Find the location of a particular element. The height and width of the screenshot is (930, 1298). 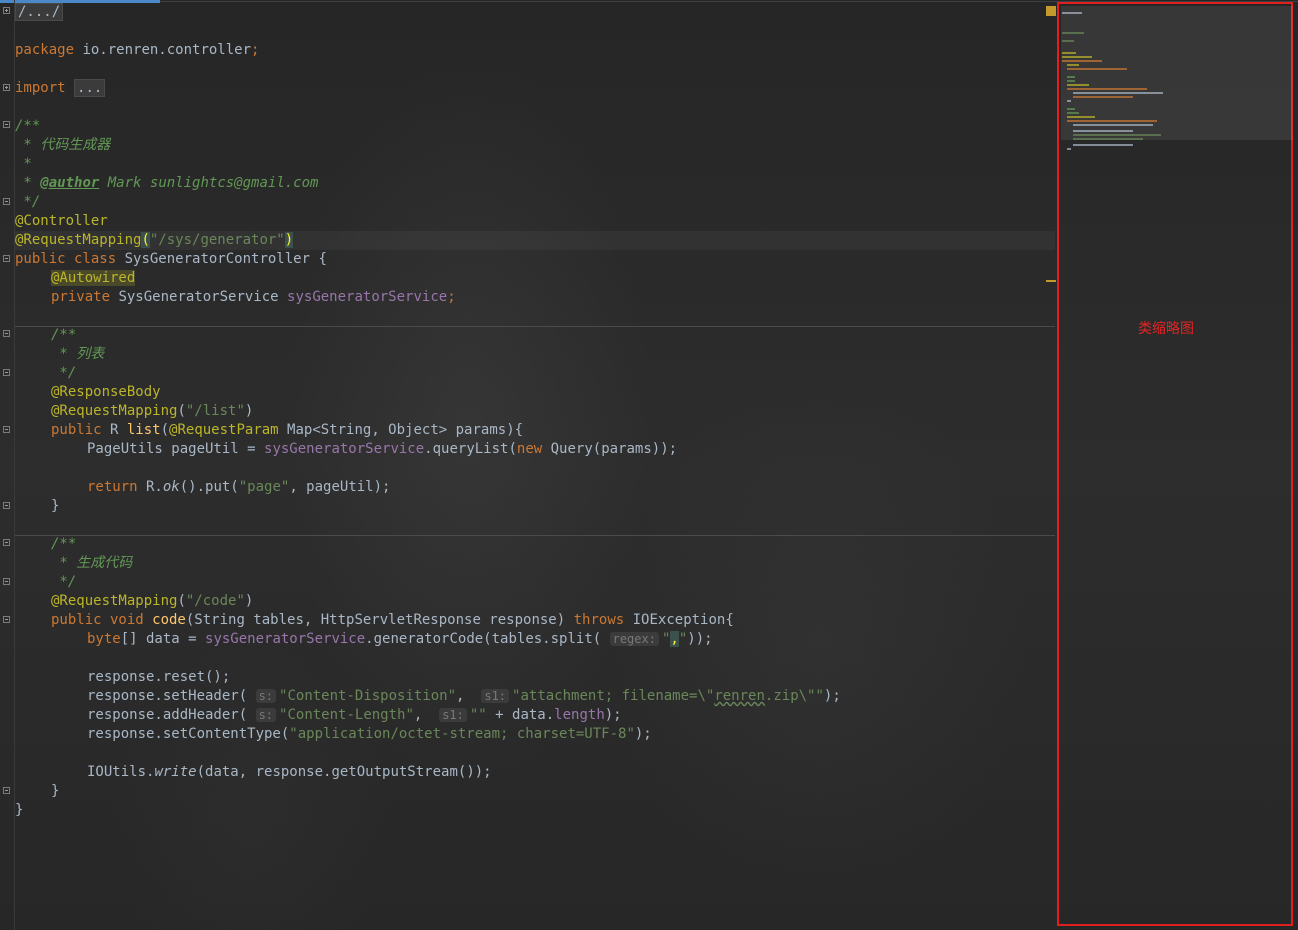

code-line: * @author Mark sunlightcs@gmail.com is located at coordinates (167, 183).